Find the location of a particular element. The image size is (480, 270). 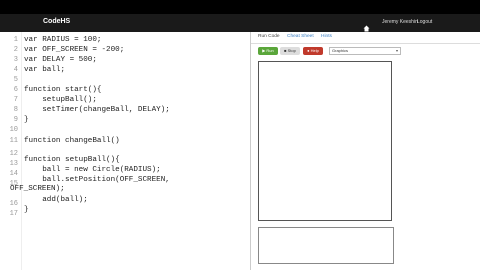

line-number: 17 is located at coordinates (13, 214).